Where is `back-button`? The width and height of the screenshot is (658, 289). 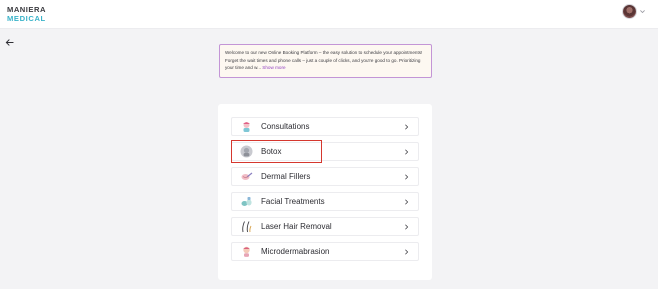
back-button is located at coordinates (9, 42).